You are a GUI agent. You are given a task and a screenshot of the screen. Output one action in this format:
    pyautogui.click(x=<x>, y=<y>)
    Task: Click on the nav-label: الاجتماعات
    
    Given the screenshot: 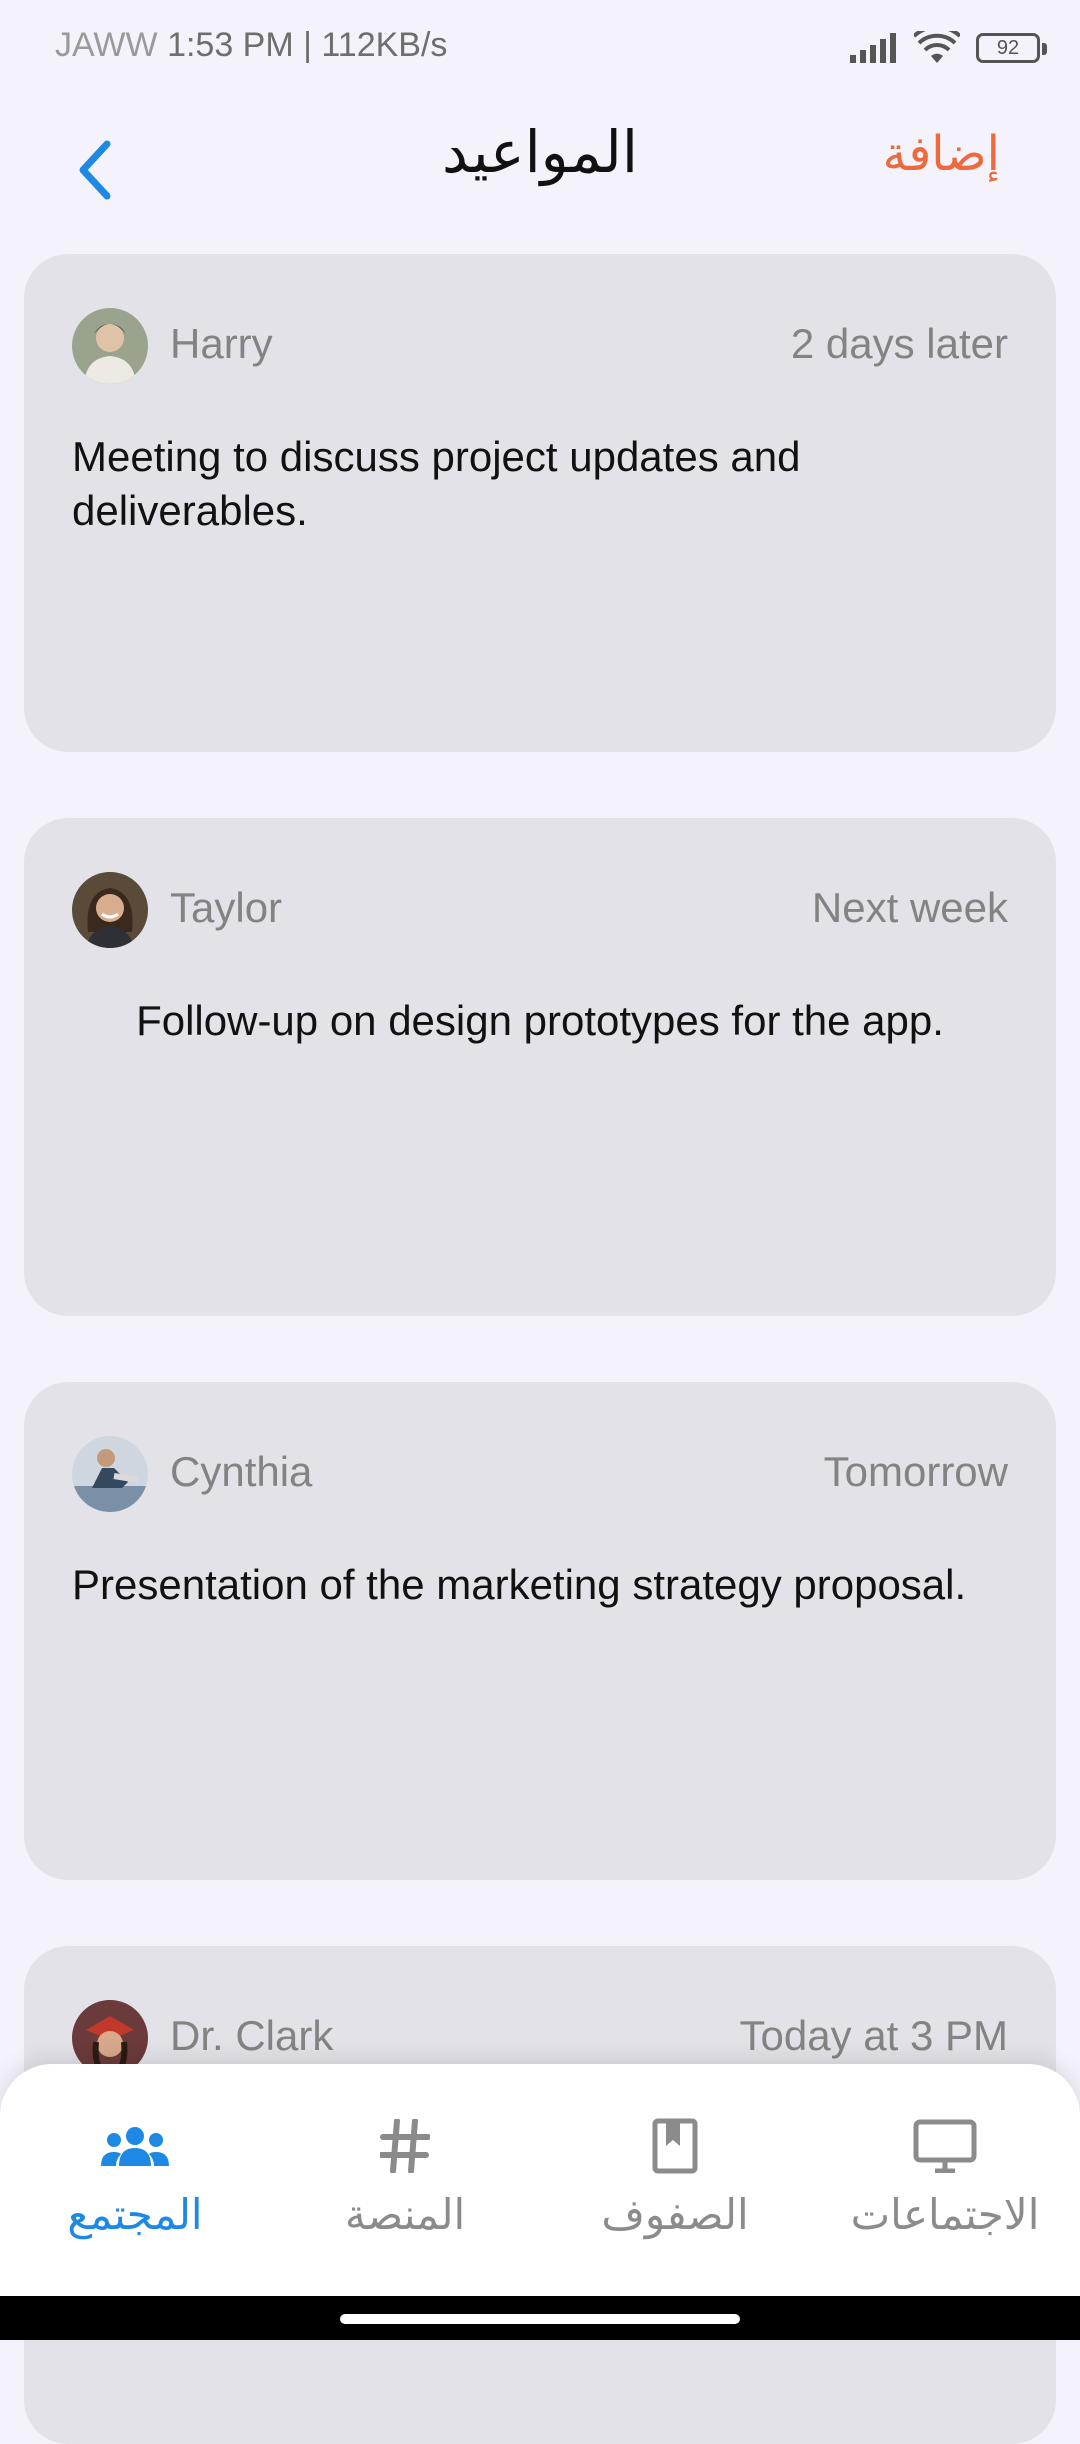 What is the action you would take?
    pyautogui.click(x=945, y=2214)
    